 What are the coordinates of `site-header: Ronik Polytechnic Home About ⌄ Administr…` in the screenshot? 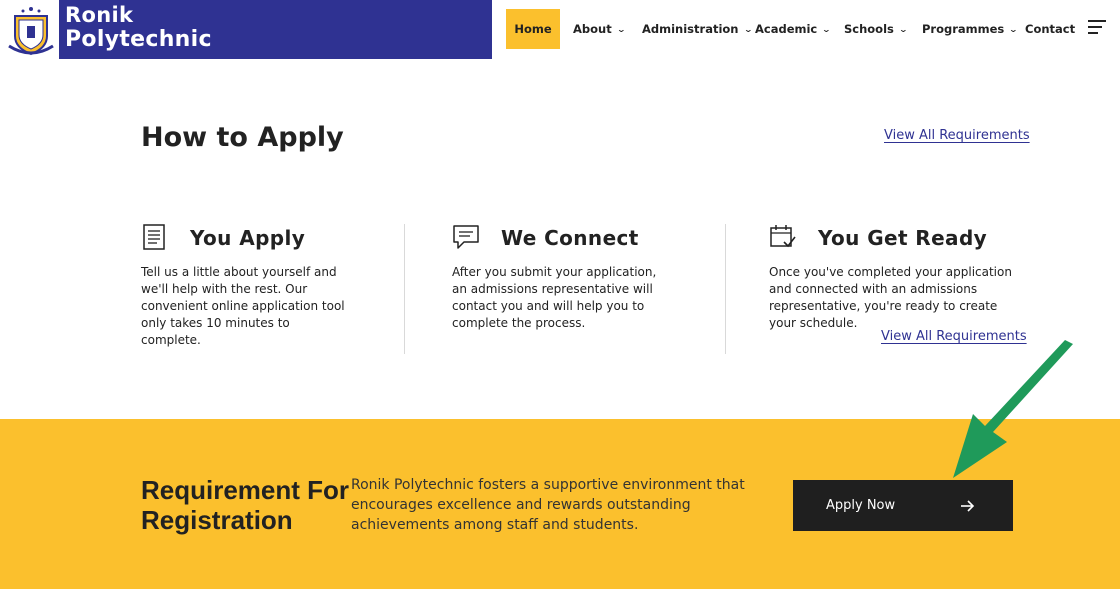 It's located at (560, 30).